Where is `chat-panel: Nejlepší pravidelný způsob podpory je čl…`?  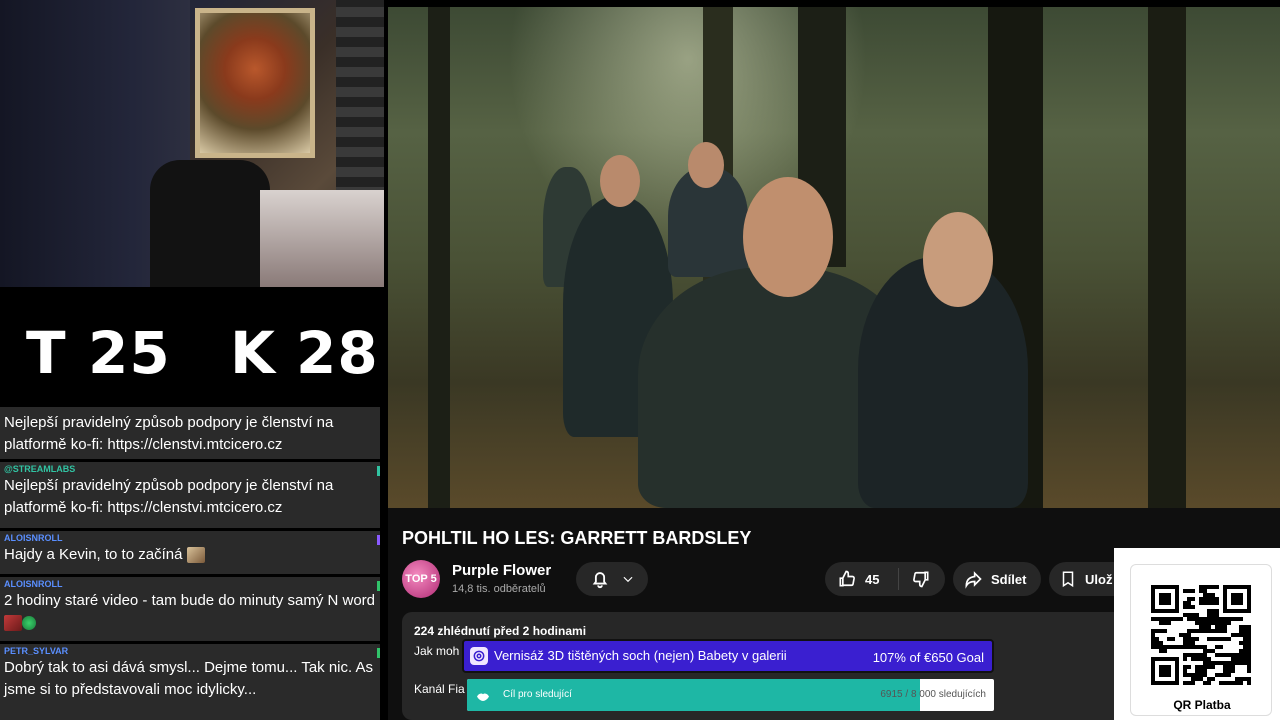
chat-panel: Nejlepší pravidelný způsob podpory je čl… is located at coordinates (192, 563).